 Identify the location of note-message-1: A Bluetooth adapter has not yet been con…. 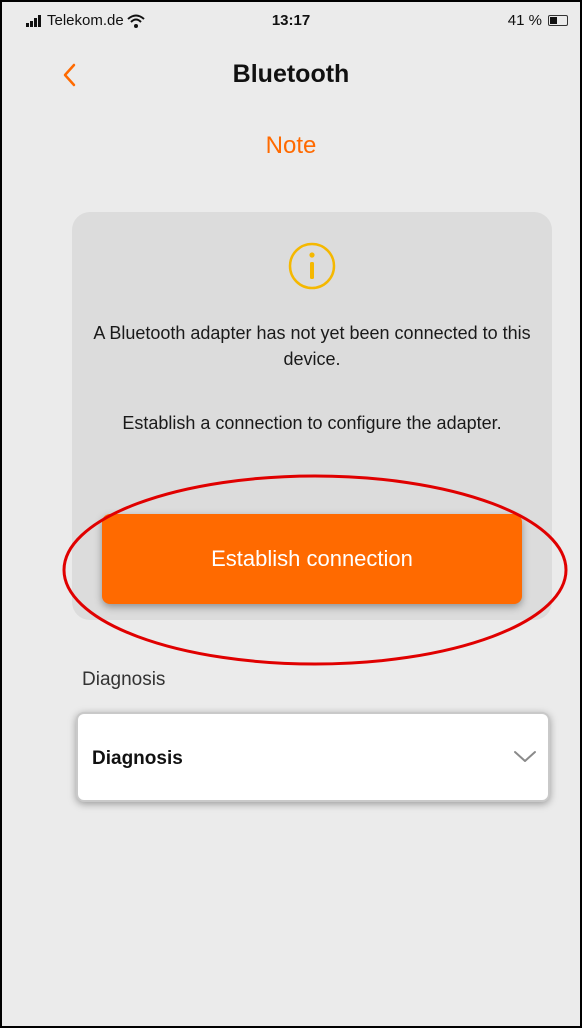
(312, 346).